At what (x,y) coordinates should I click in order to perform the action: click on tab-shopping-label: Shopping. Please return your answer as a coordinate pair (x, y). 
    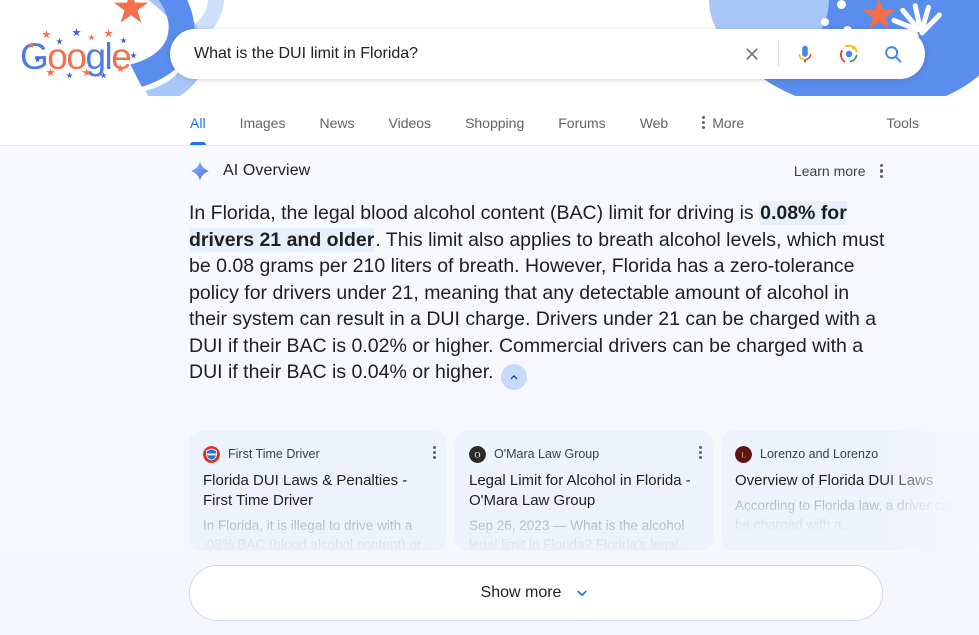
    Looking at the image, I should click on (495, 122).